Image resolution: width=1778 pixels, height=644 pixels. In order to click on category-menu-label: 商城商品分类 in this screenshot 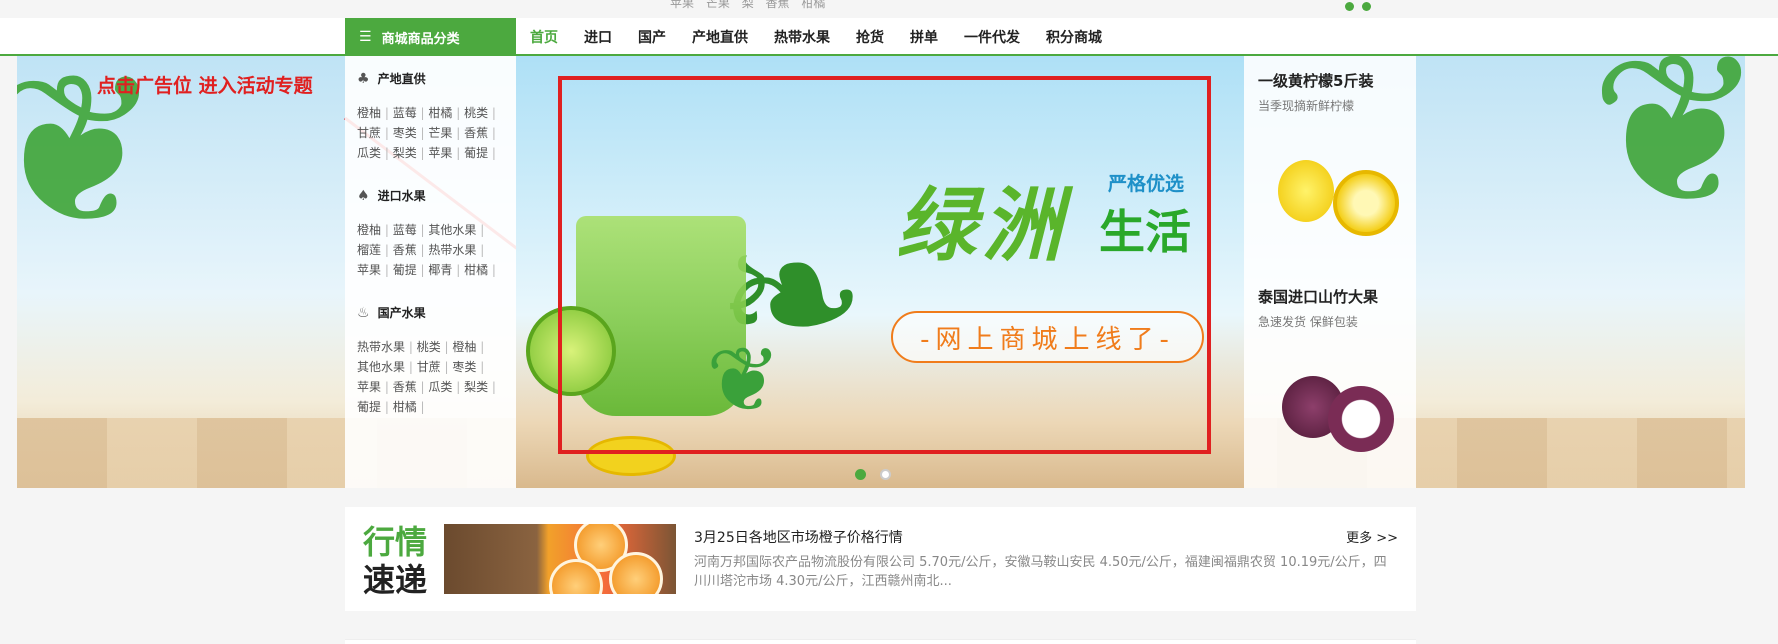, I will do `click(420, 39)`.